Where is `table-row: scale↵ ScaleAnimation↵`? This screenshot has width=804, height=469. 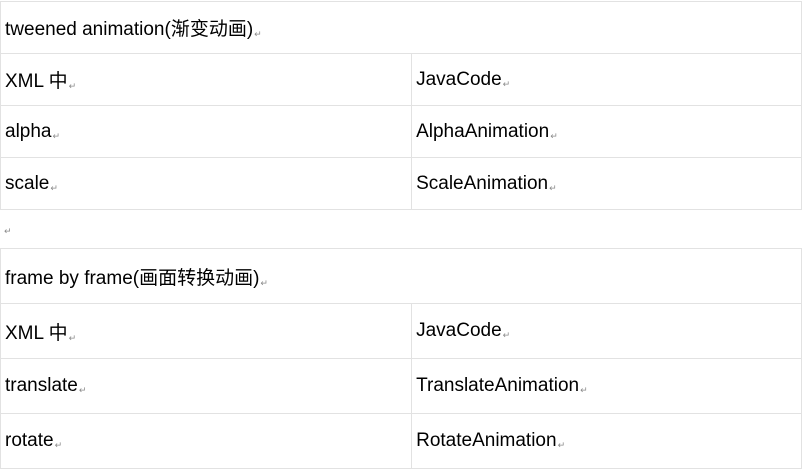 table-row: scale↵ ScaleAnimation↵ is located at coordinates (401, 183).